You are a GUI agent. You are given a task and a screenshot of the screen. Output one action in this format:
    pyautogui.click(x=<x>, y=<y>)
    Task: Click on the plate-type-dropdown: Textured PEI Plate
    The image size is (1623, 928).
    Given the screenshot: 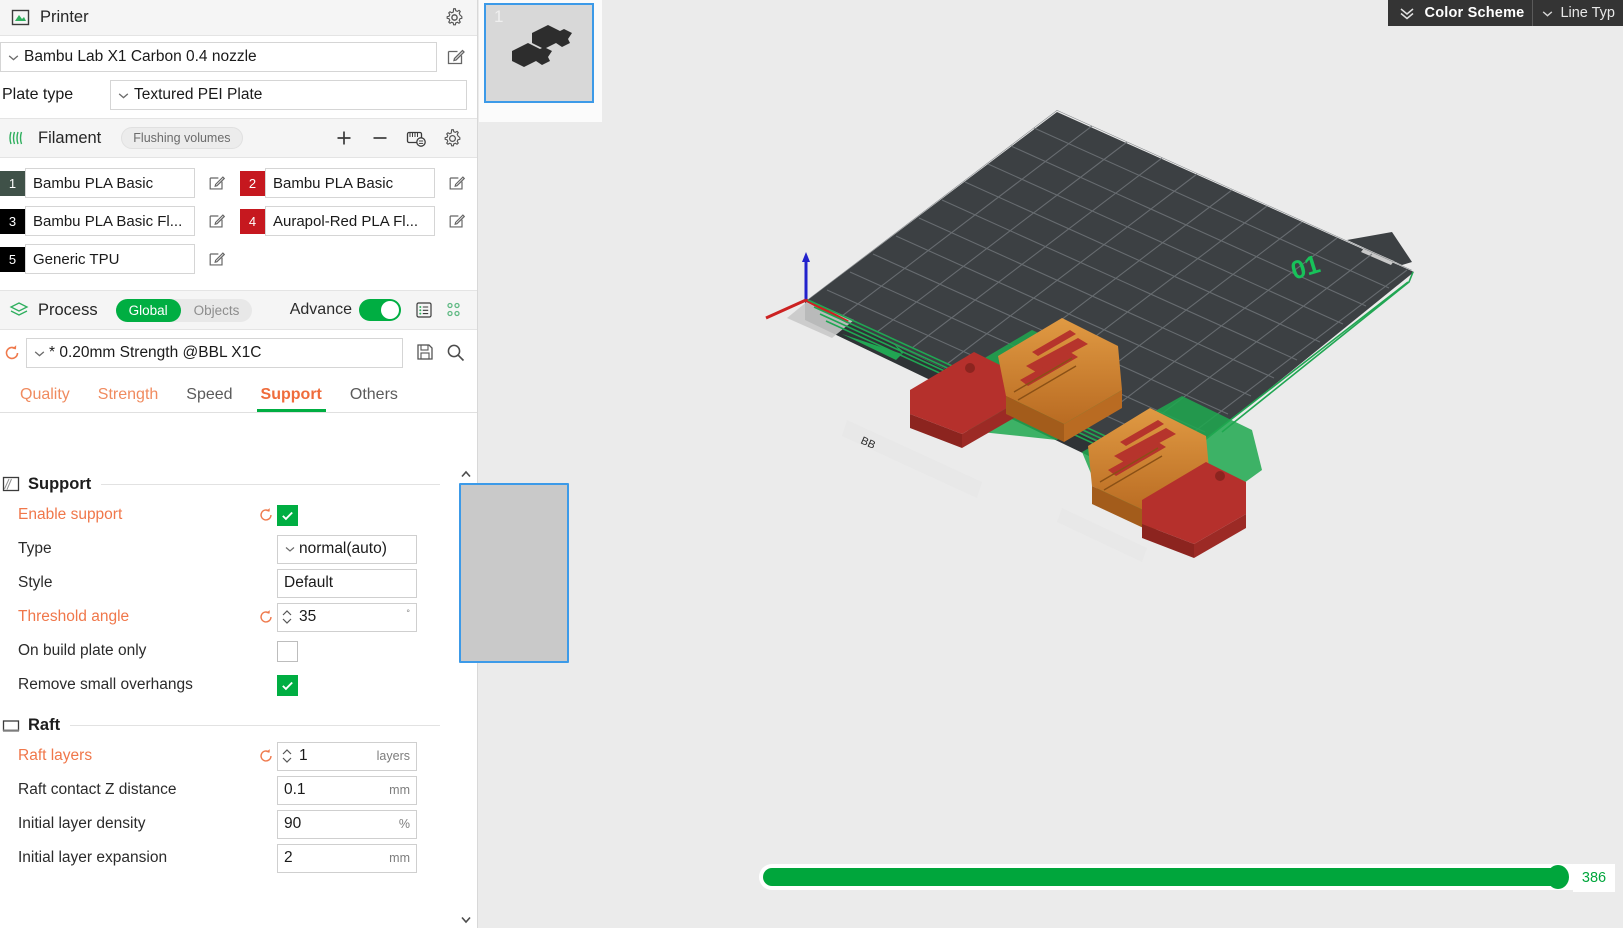 What is the action you would take?
    pyautogui.click(x=288, y=95)
    